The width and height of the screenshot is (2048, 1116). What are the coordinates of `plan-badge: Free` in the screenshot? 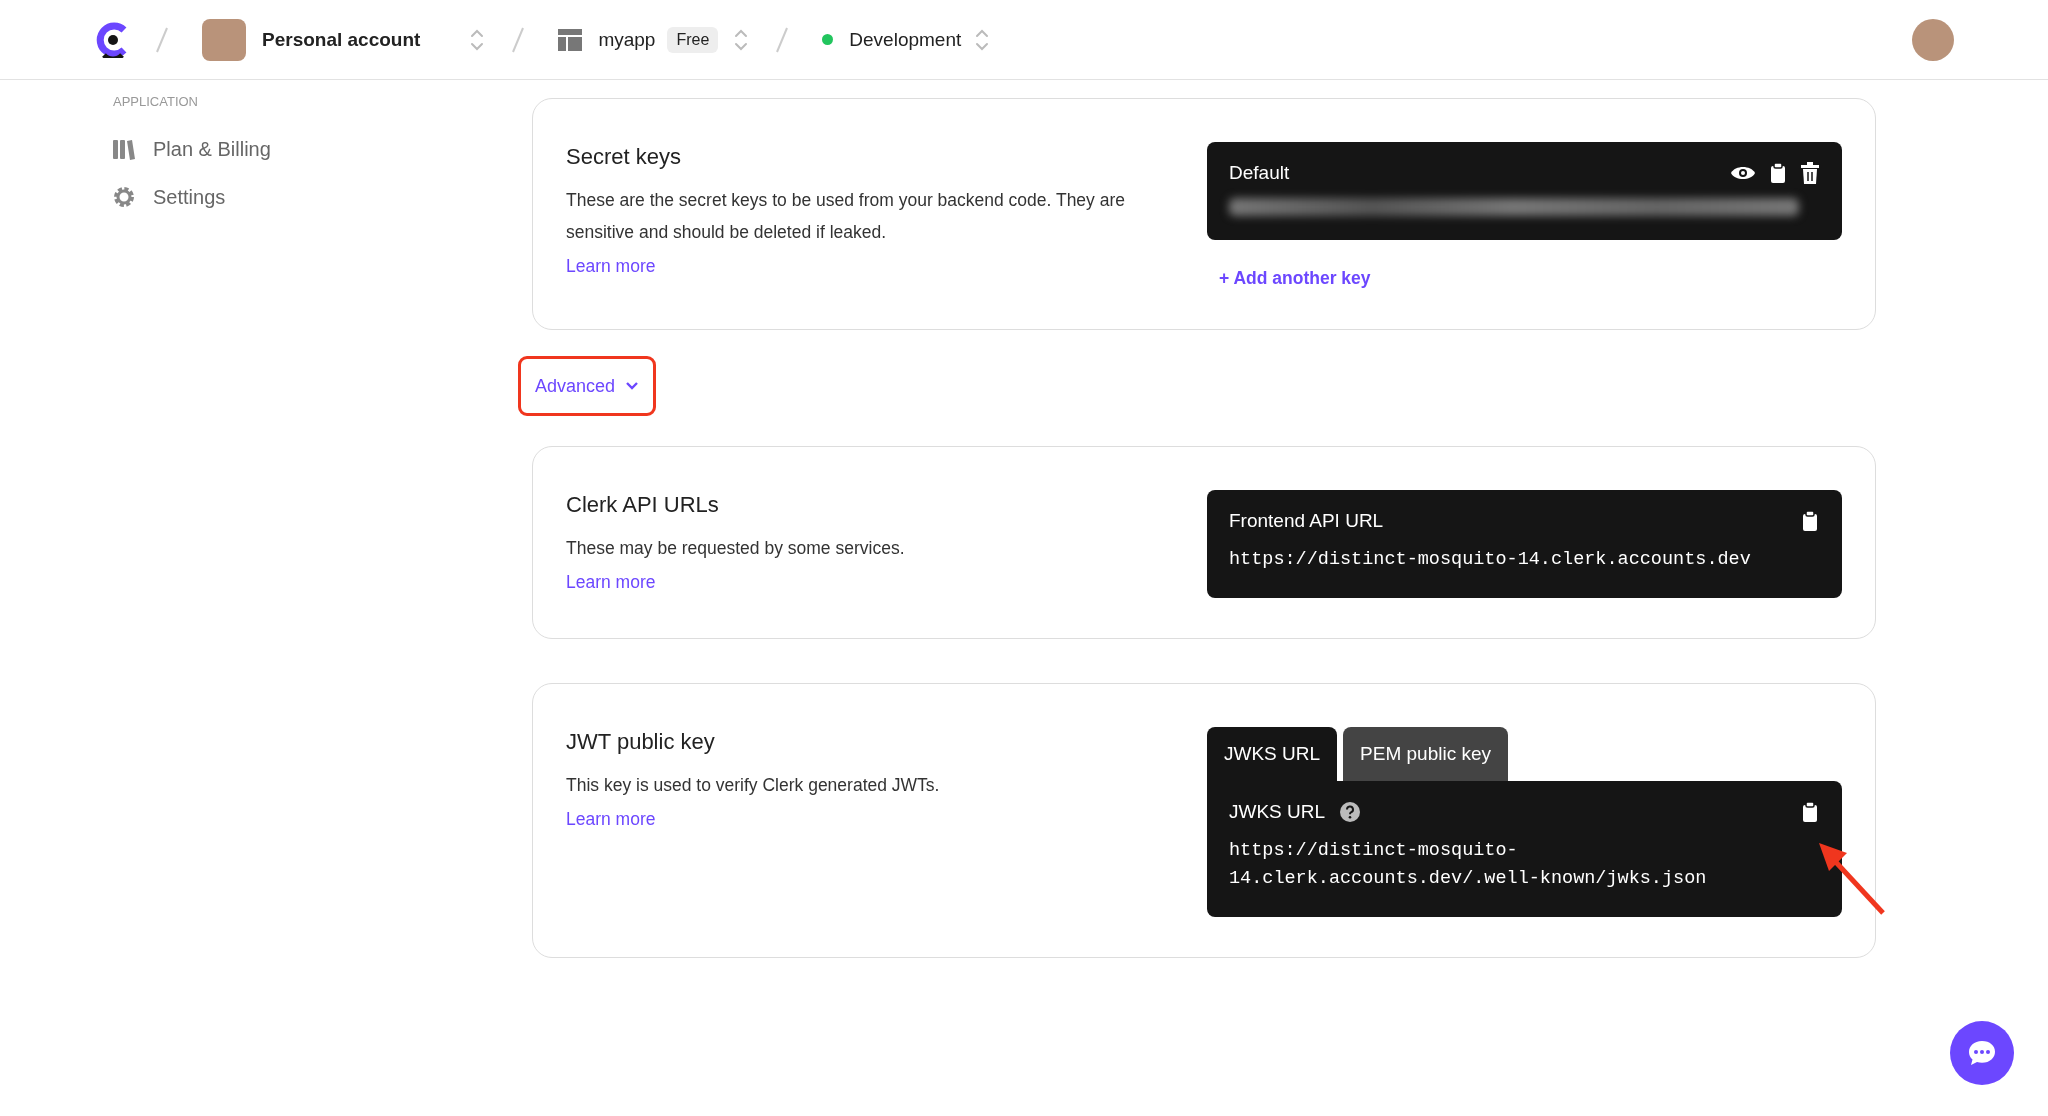 It's located at (693, 39).